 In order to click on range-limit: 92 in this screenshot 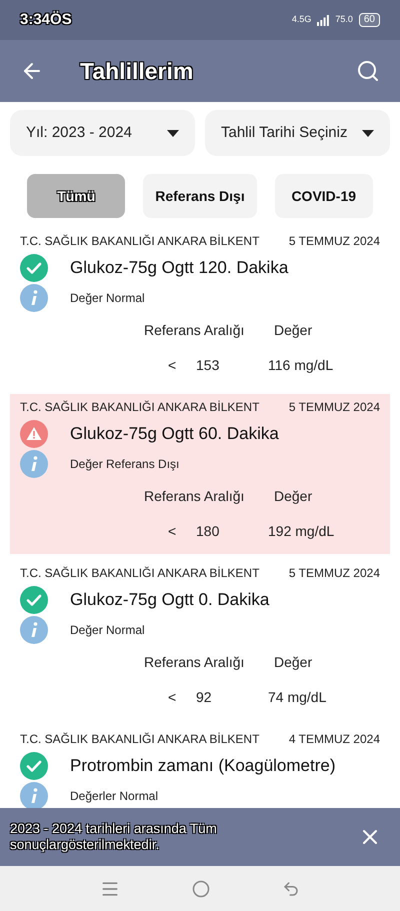, I will do `click(204, 697)`.